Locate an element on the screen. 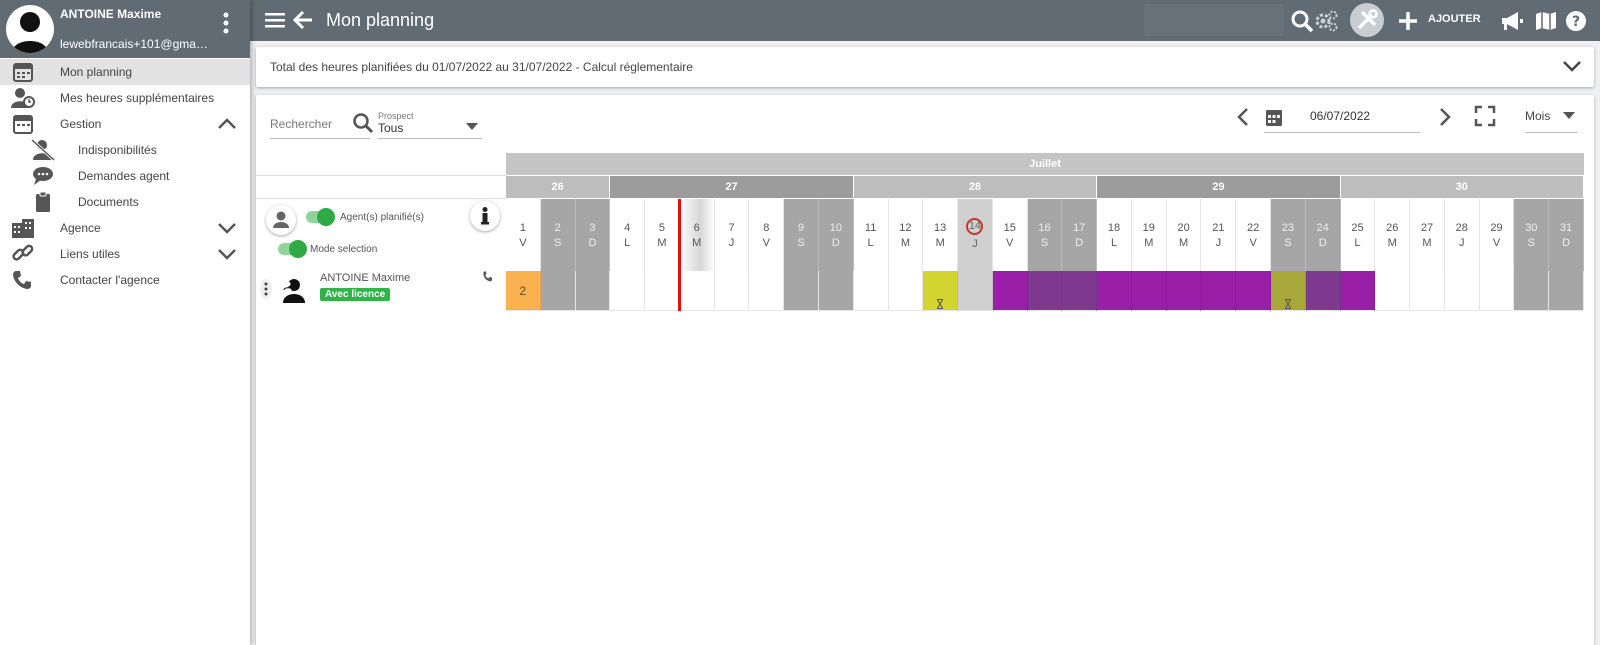 The image size is (1600, 645). agents-planned-toggle is located at coordinates (320, 217).